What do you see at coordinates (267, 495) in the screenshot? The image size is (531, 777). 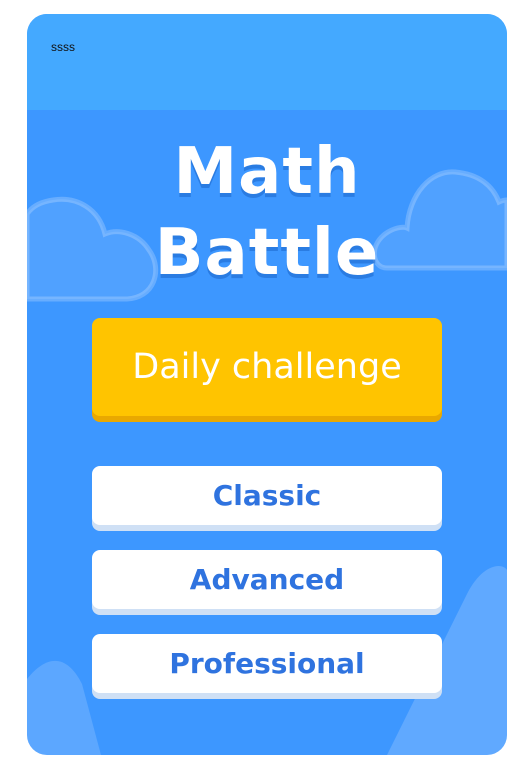 I see `classic-button: Classic` at bounding box center [267, 495].